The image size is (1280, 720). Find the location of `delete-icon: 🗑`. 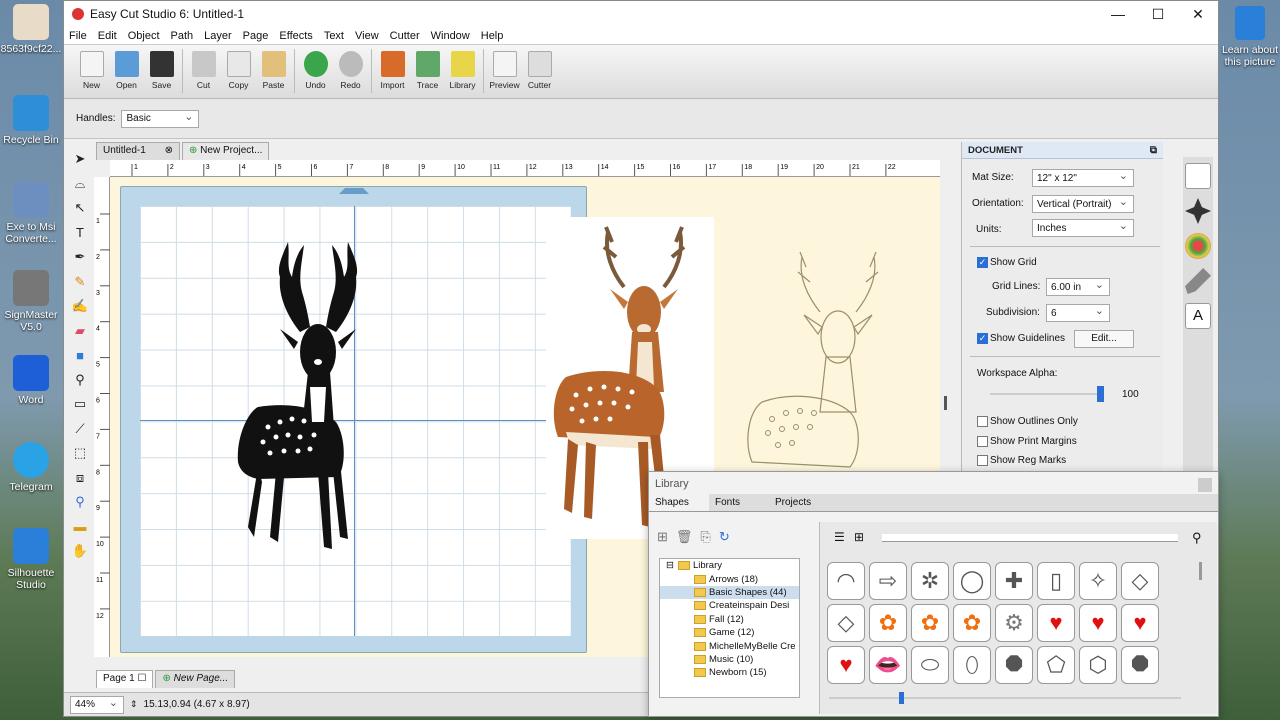

delete-icon: 🗑 is located at coordinates (684, 537).